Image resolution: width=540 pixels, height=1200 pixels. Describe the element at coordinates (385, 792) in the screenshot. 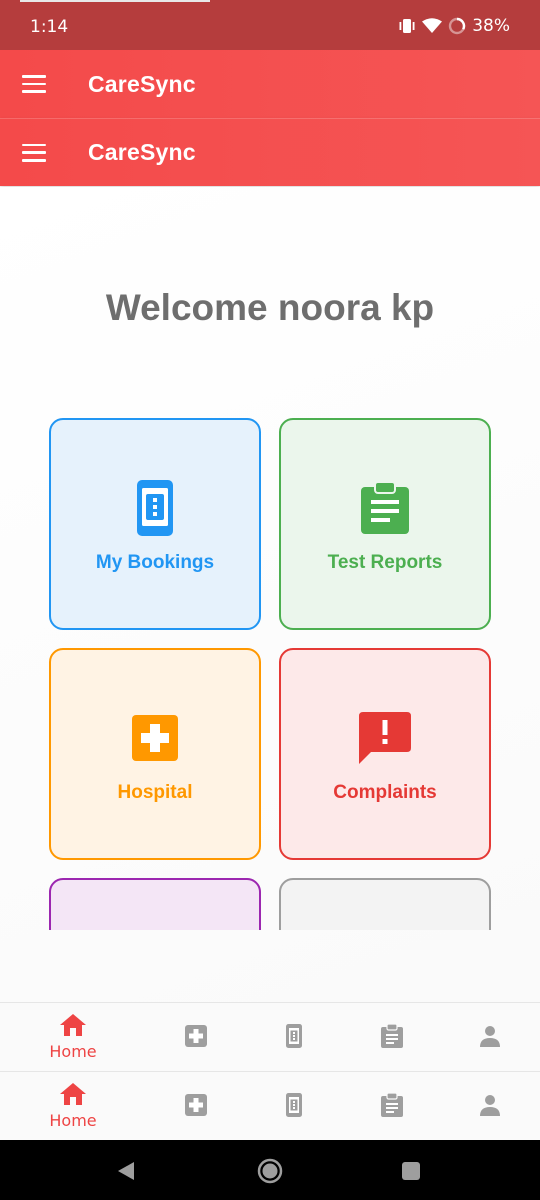

I see `card-label: Complaints` at that location.